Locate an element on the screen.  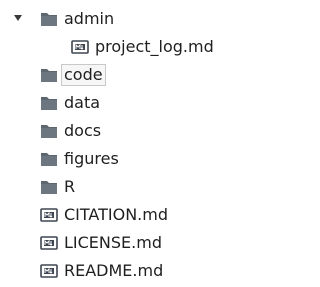
tree-item-label: data is located at coordinates (82, 102).